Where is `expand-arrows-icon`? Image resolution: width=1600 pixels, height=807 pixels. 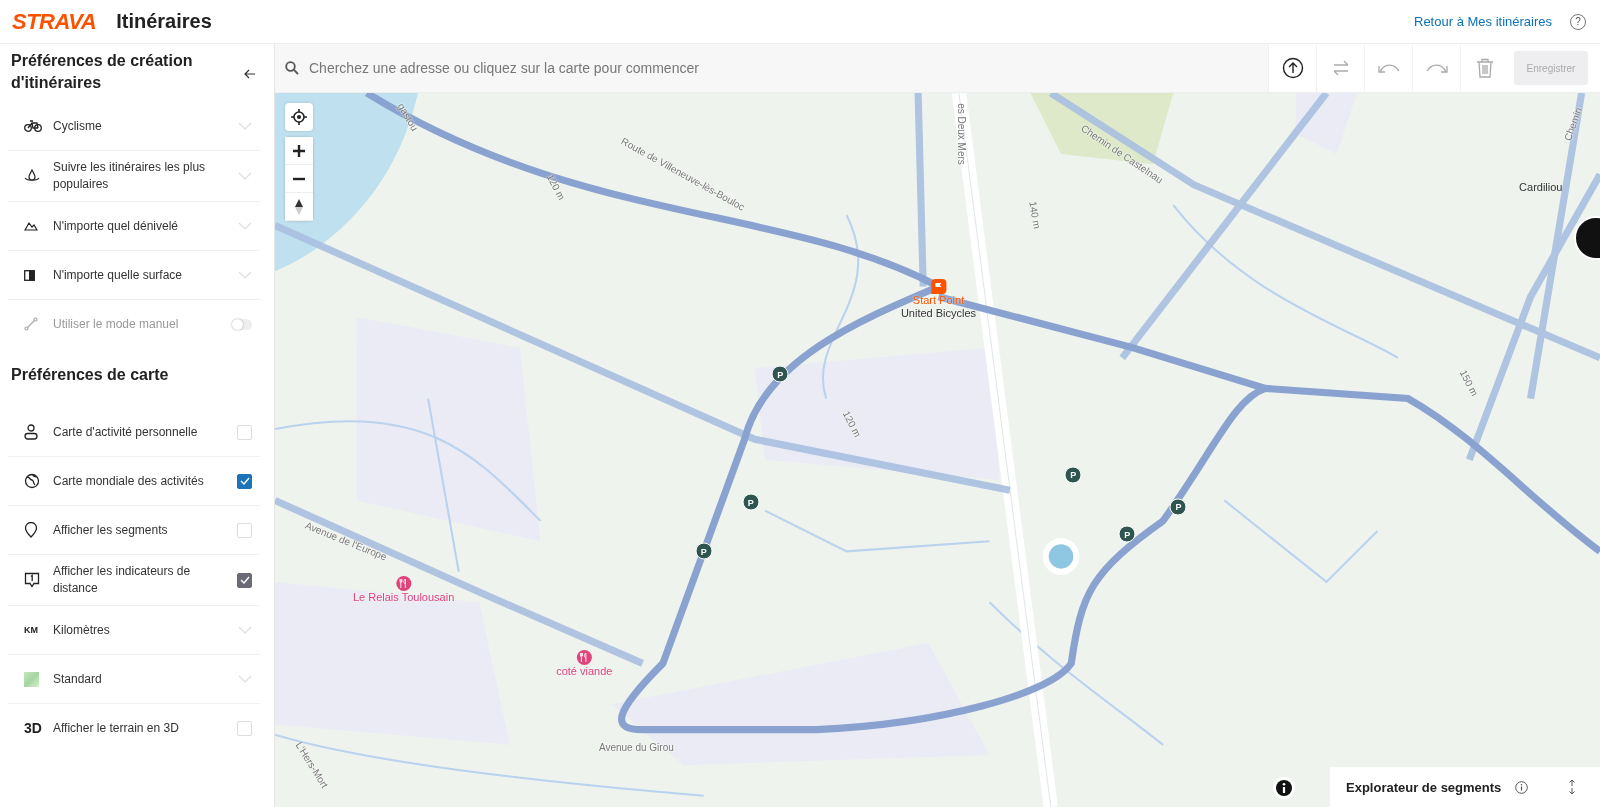
expand-arrows-icon is located at coordinates (1572, 787).